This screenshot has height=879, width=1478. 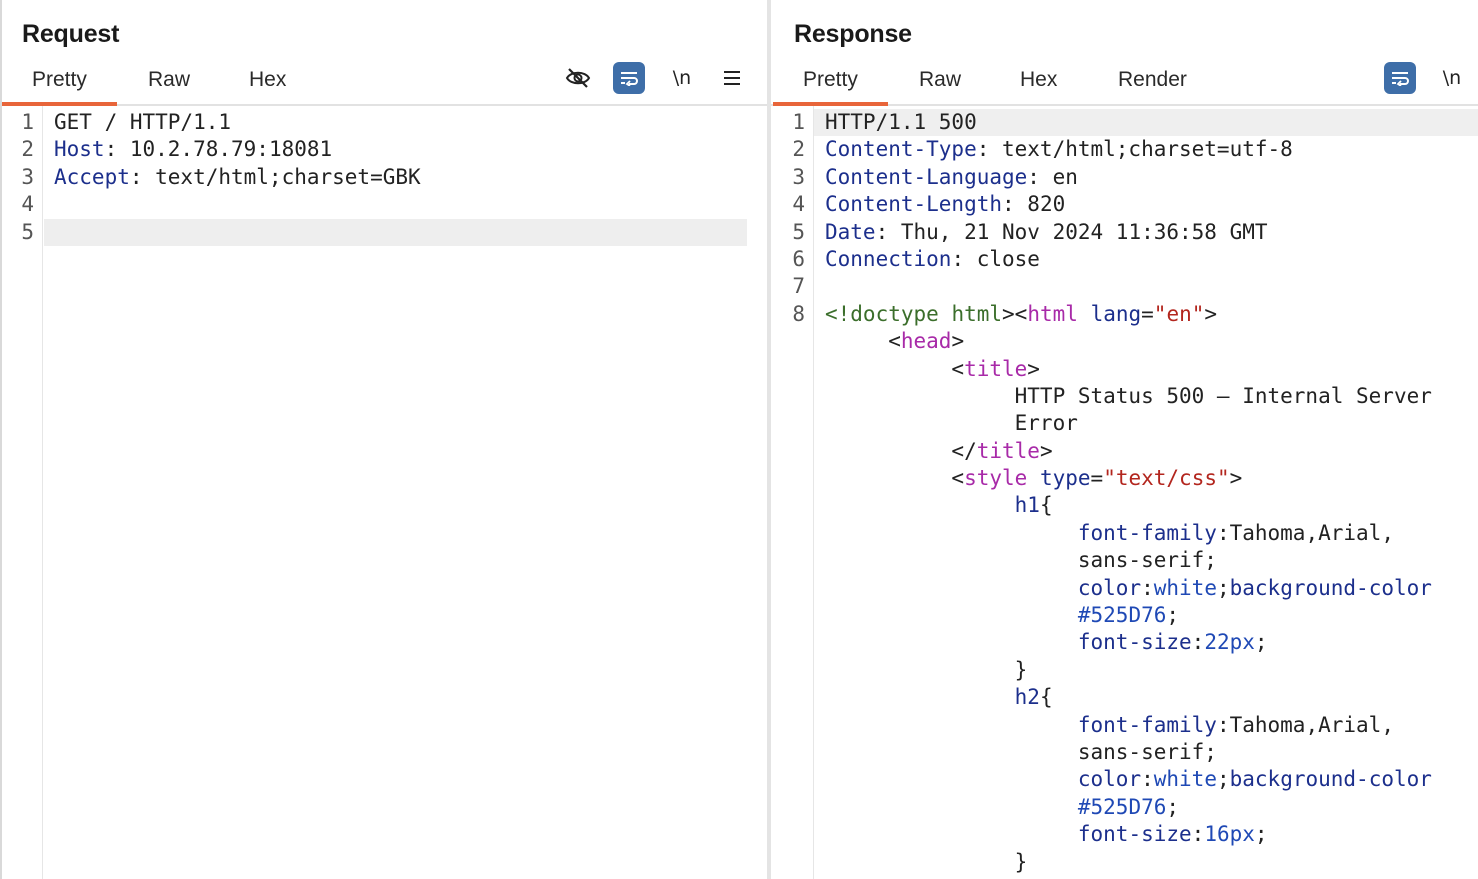 I want to click on code-token: 16px, so click(x=1229, y=834).